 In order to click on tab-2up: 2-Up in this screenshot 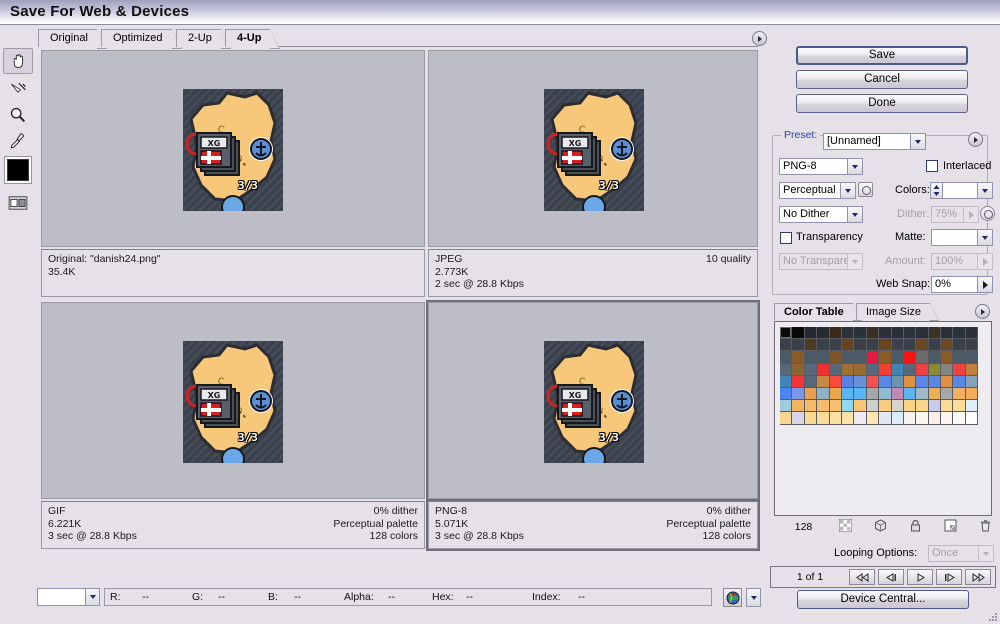, I will do `click(203, 39)`.